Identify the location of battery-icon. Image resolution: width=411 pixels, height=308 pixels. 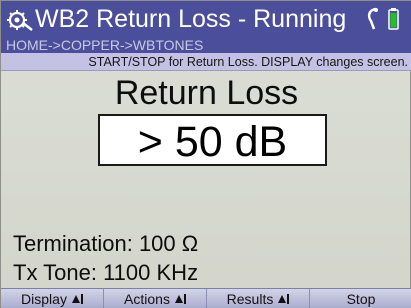
(393, 19).